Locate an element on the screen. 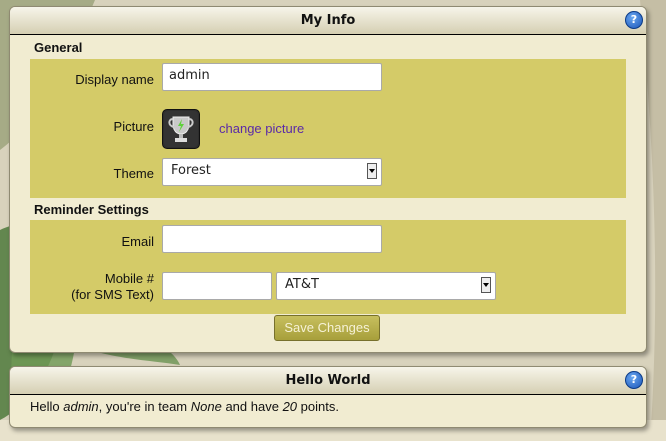 Image resolution: width=666 pixels, height=441 pixels. email-input is located at coordinates (272, 239).